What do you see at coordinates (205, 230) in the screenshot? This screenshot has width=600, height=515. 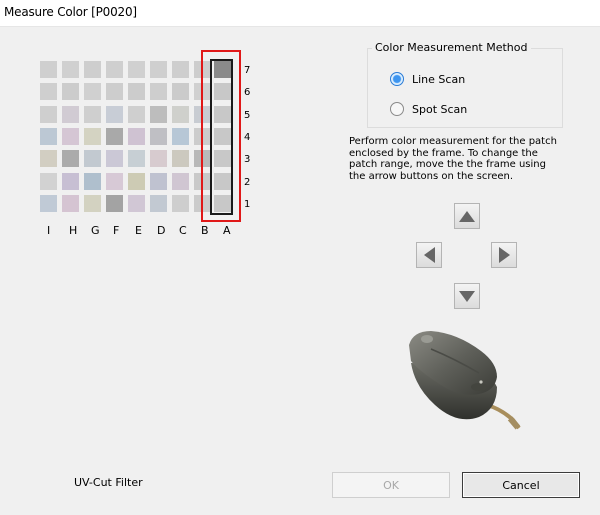 I see `column-label: B` at bounding box center [205, 230].